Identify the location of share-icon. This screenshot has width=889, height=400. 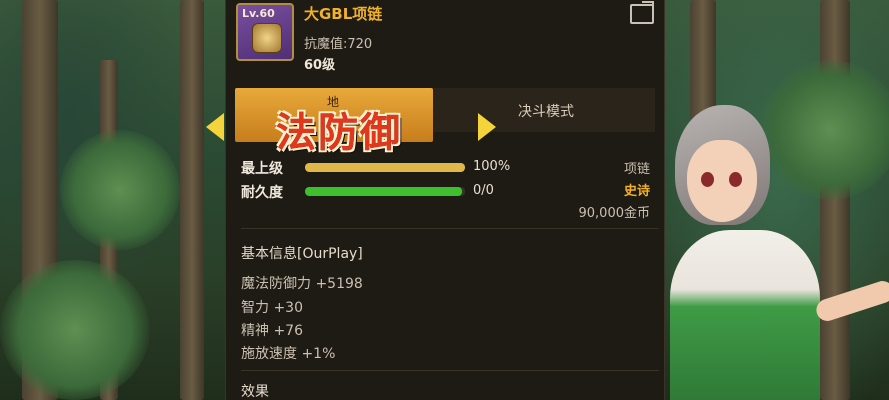
(642, 14).